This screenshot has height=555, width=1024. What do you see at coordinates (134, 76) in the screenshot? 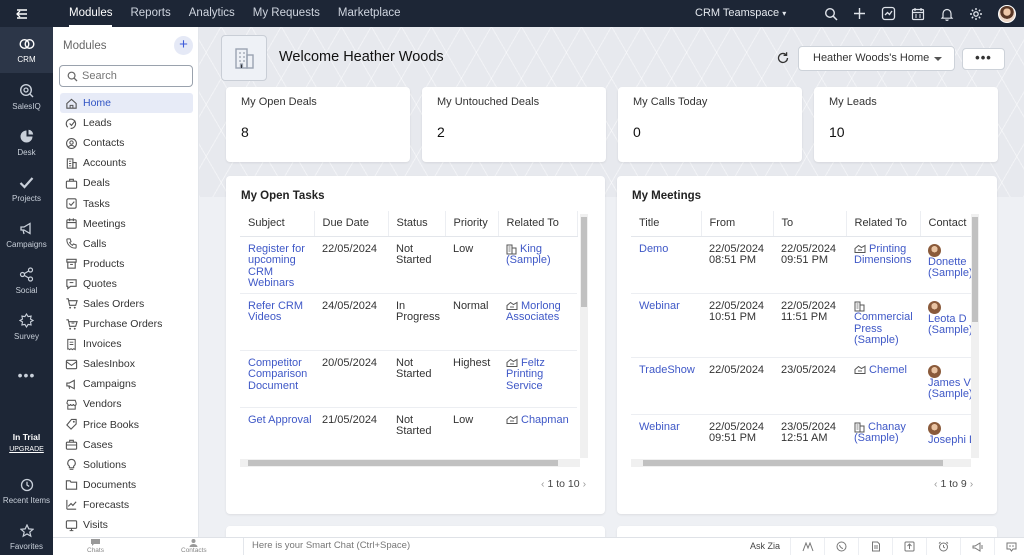
I see `search-input` at bounding box center [134, 76].